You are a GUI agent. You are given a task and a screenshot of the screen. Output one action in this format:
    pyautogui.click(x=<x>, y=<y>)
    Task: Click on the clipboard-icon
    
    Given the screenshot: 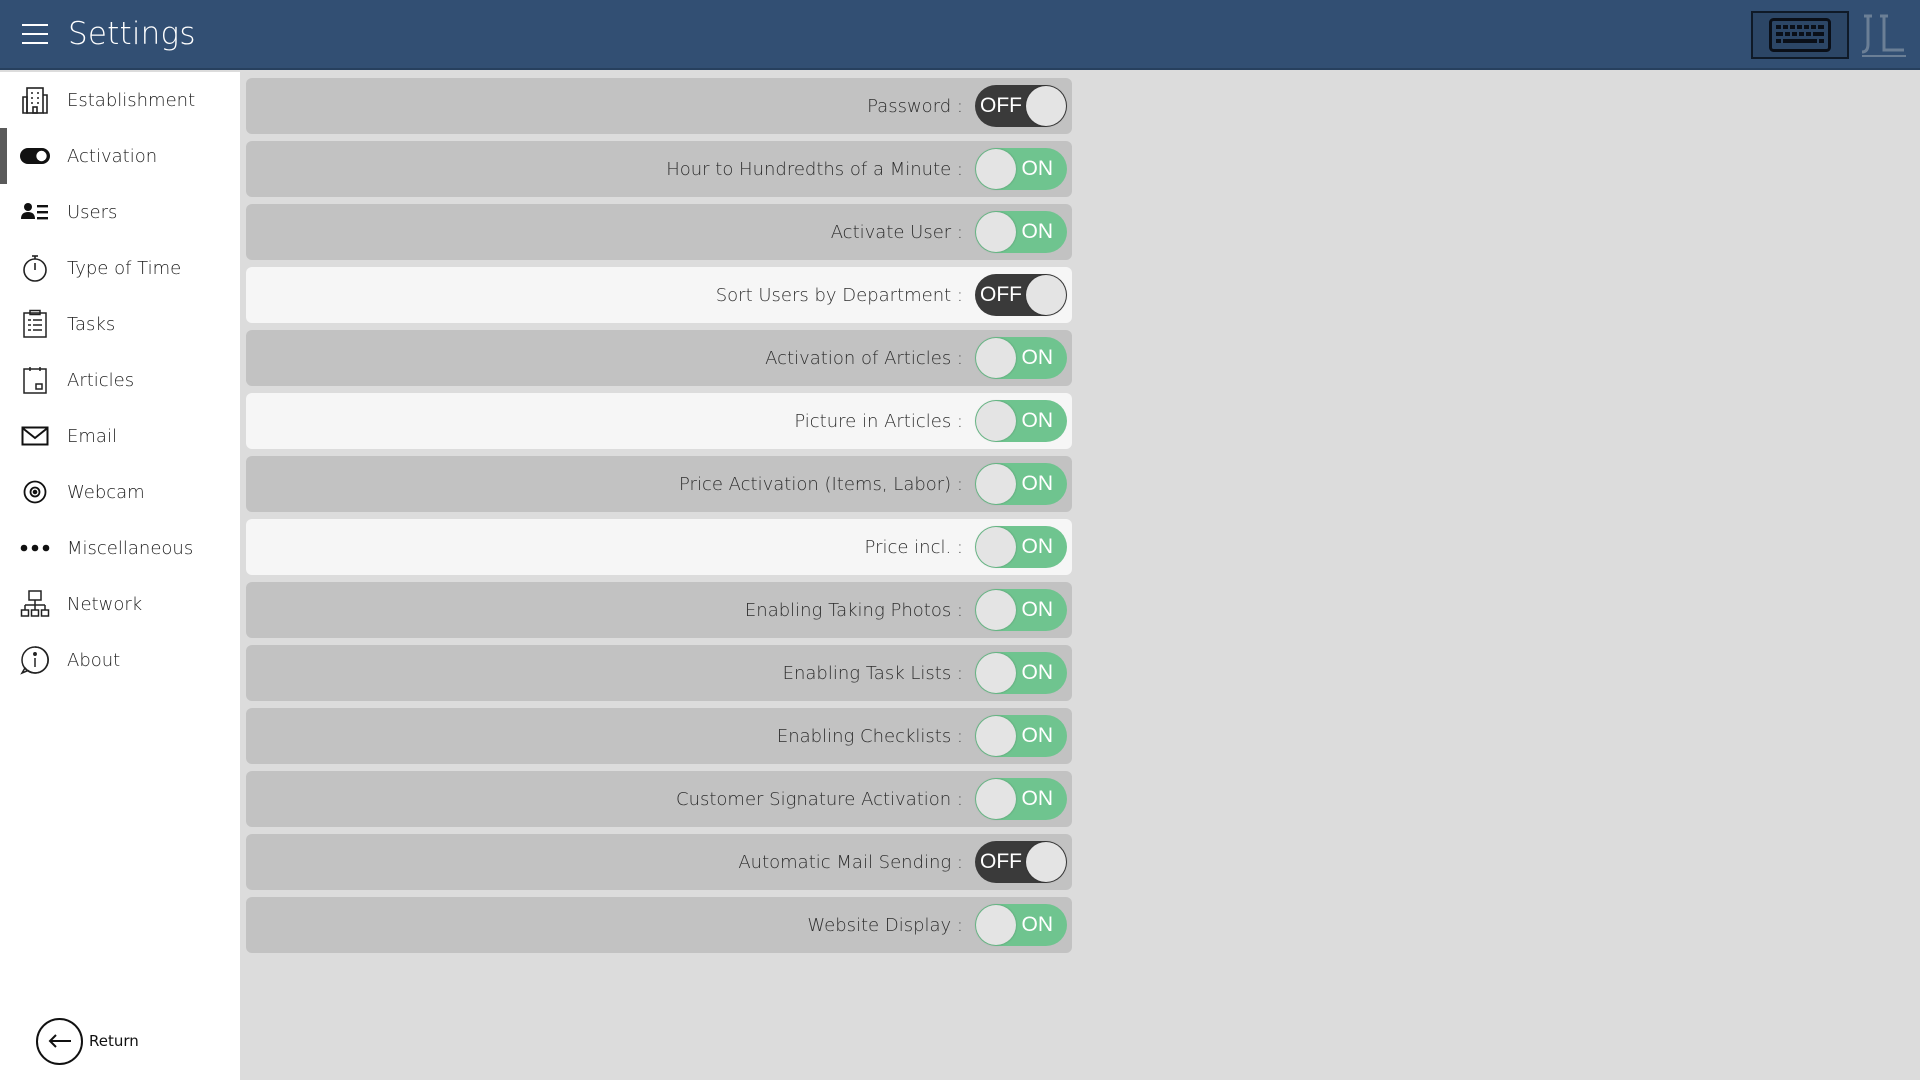 What is the action you would take?
    pyautogui.click(x=35, y=324)
    